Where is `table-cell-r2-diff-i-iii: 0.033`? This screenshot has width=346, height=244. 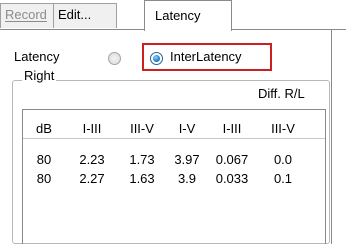
table-cell-r2-diff-i-iii: 0.033 is located at coordinates (232, 178).